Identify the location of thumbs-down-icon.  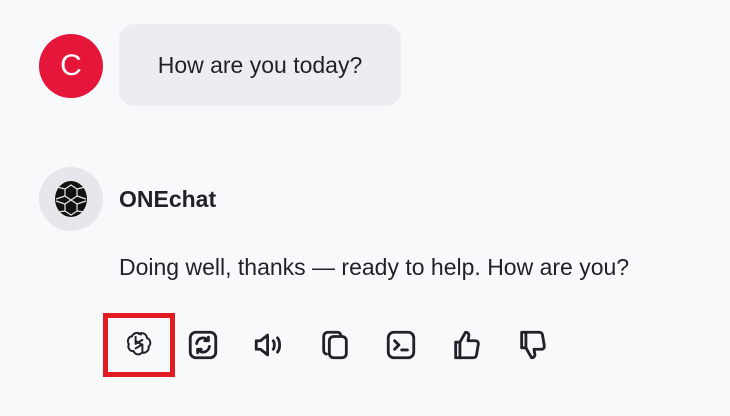
(533, 345).